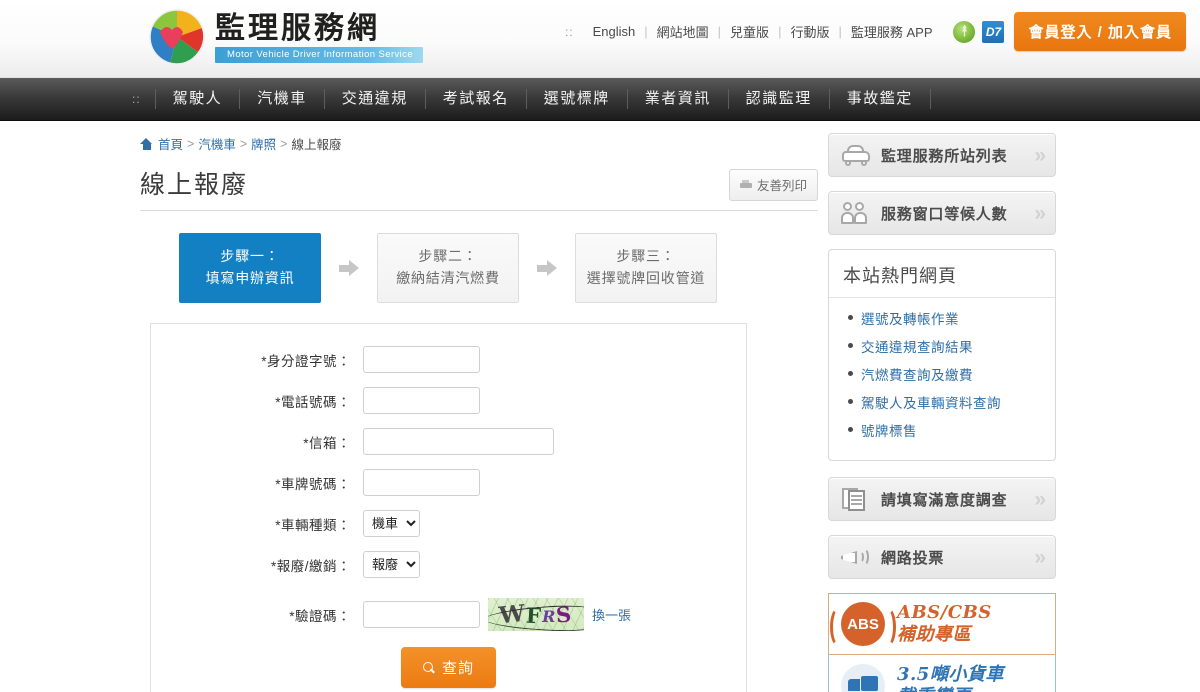 The width and height of the screenshot is (1200, 692). What do you see at coordinates (942, 279) in the screenshot?
I see `hot-pages-title: 本站熱門網頁` at bounding box center [942, 279].